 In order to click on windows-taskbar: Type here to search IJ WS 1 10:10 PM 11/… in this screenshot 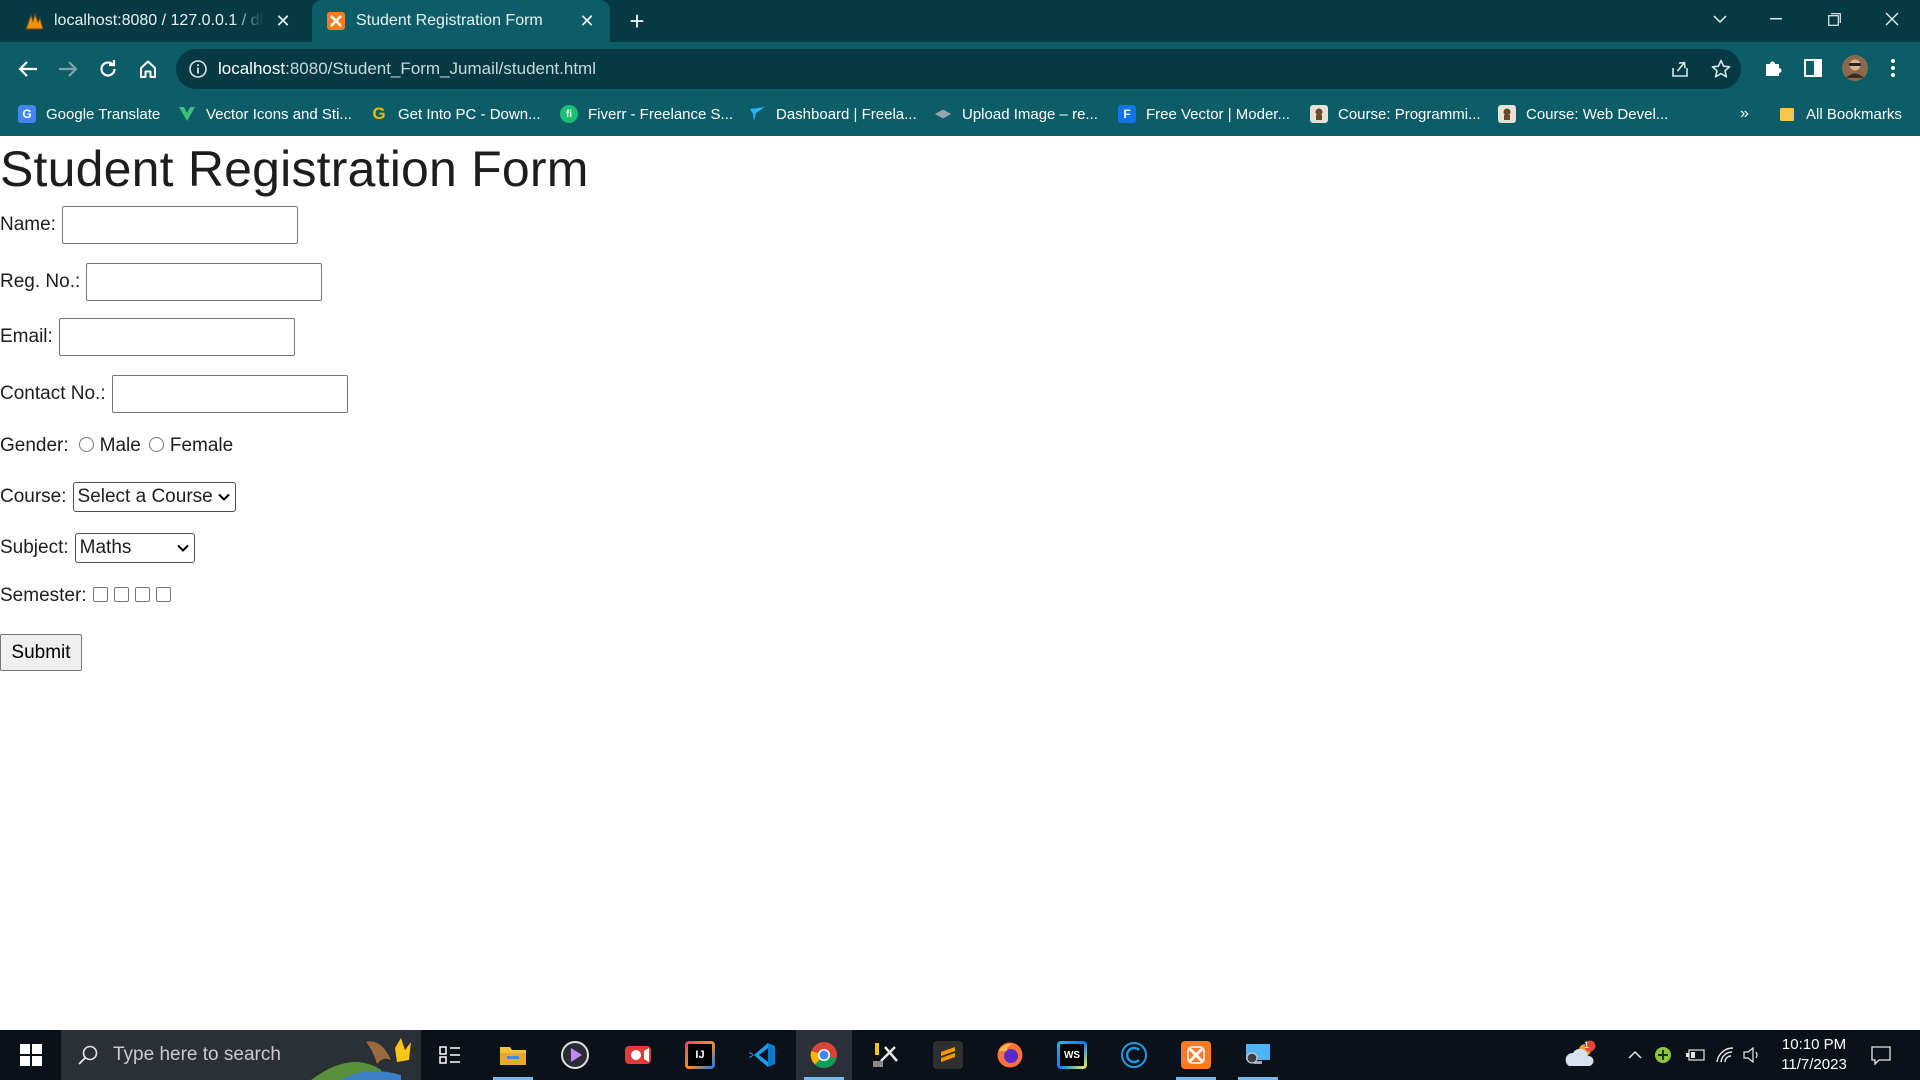, I will do `click(960, 1055)`.